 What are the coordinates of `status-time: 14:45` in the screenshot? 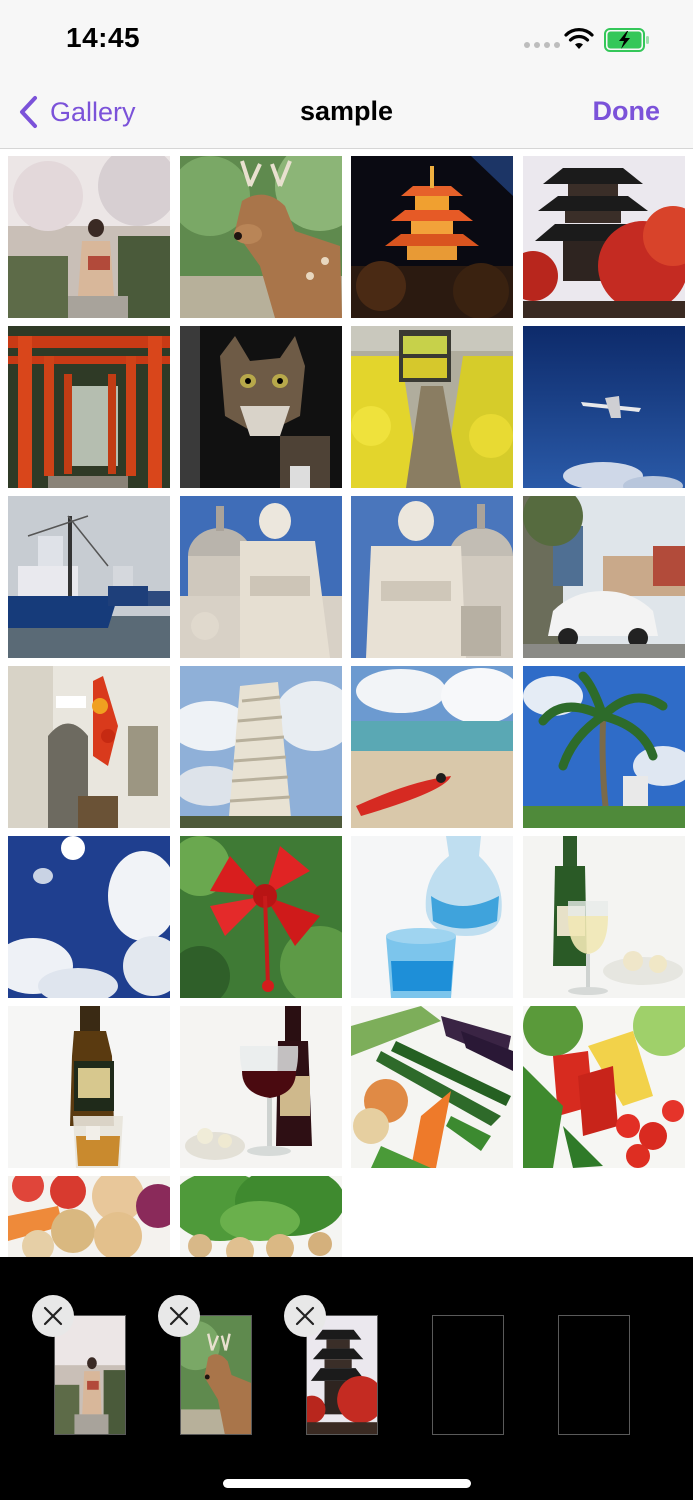 It's located at (103, 37).